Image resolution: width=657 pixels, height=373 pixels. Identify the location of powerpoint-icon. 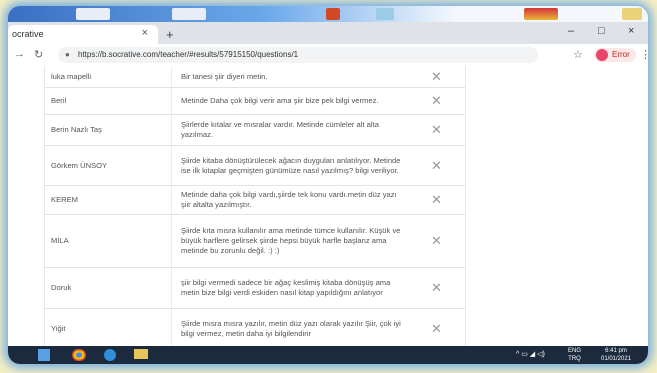
(333, 14).